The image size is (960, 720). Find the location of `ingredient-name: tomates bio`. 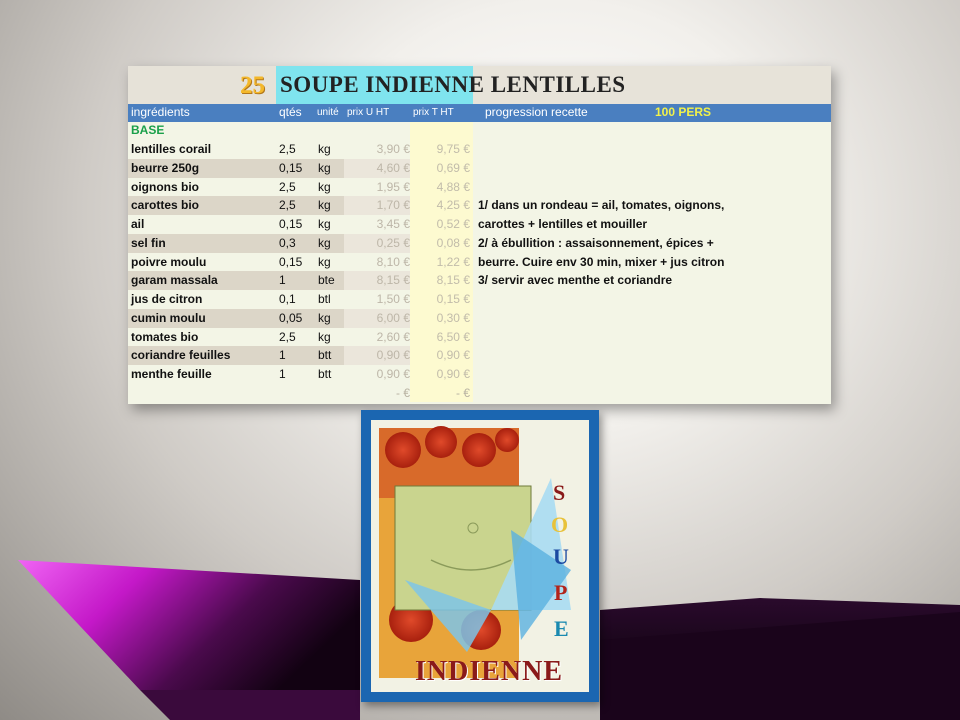

ingredient-name: tomates bio is located at coordinates (165, 336).